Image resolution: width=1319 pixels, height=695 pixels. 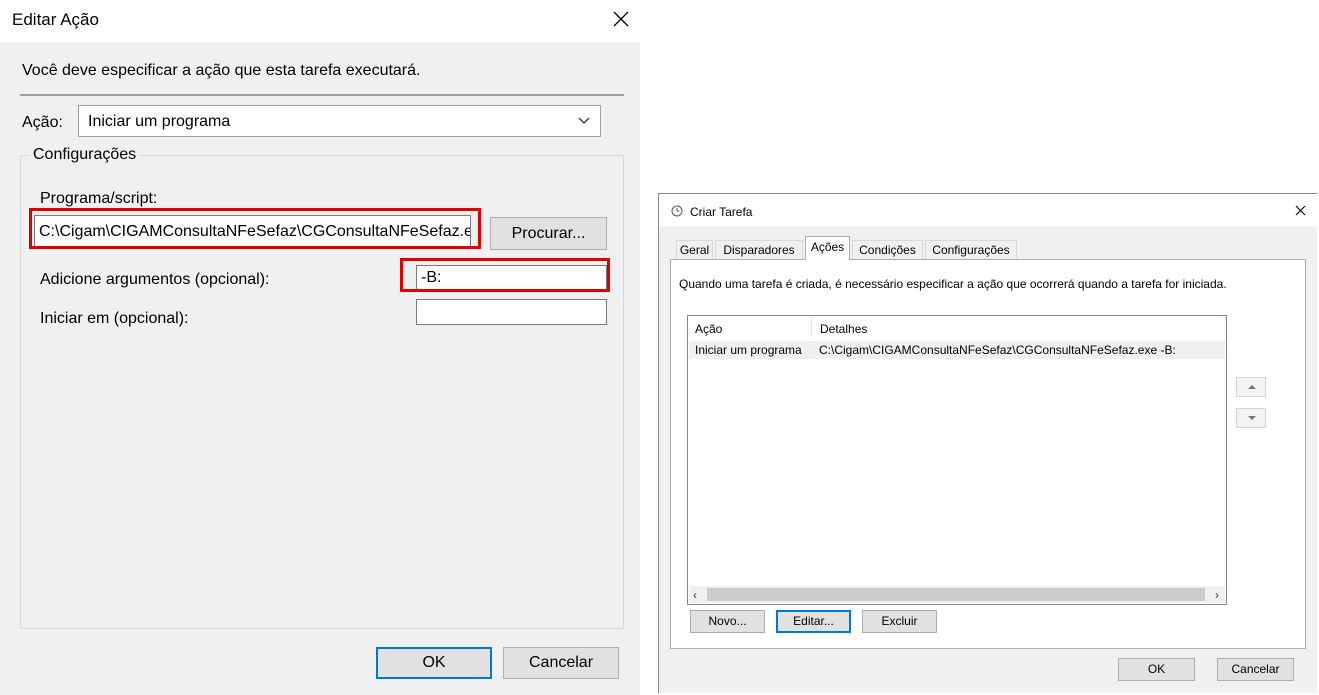 I want to click on settings-group-label: Configurações, so click(x=85, y=155).